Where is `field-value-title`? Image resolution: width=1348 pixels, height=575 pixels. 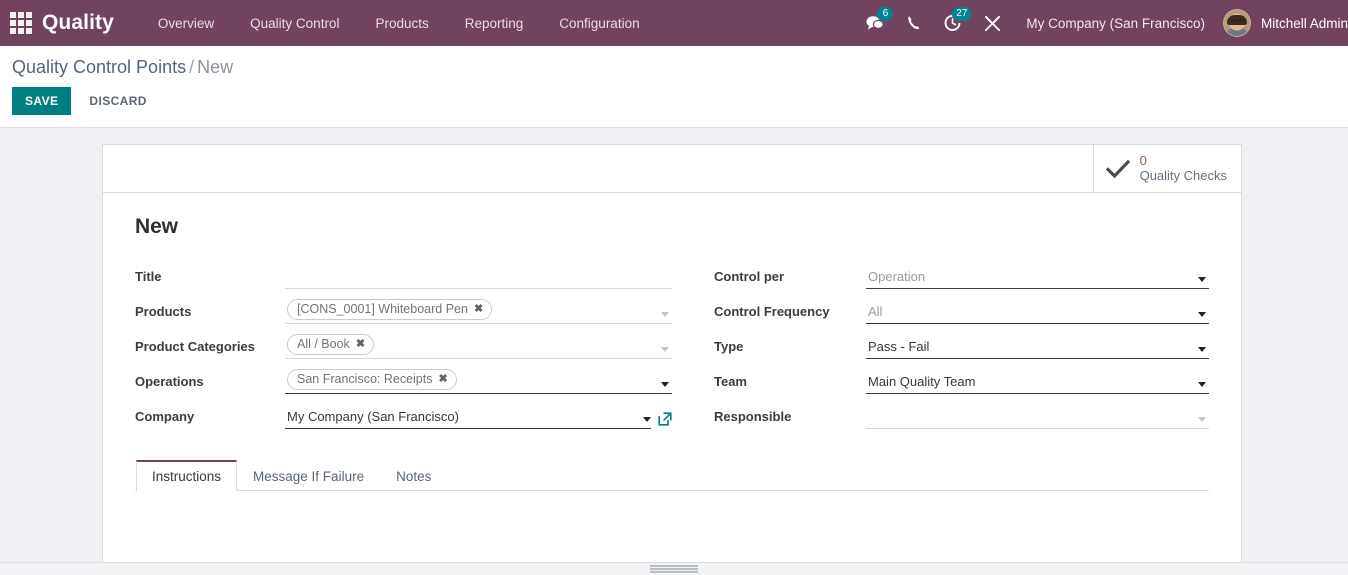 field-value-title is located at coordinates (478, 276).